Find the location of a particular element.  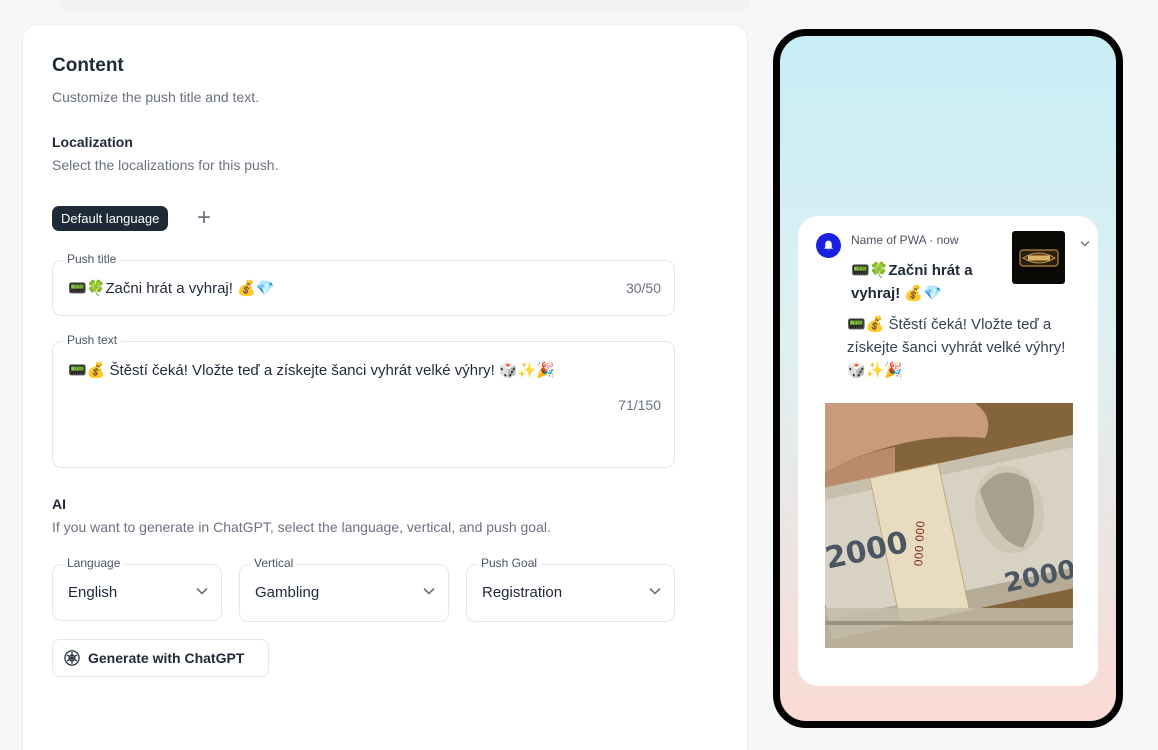

localization-subtitle: Select the localizations for this push. is located at coordinates (165, 165).